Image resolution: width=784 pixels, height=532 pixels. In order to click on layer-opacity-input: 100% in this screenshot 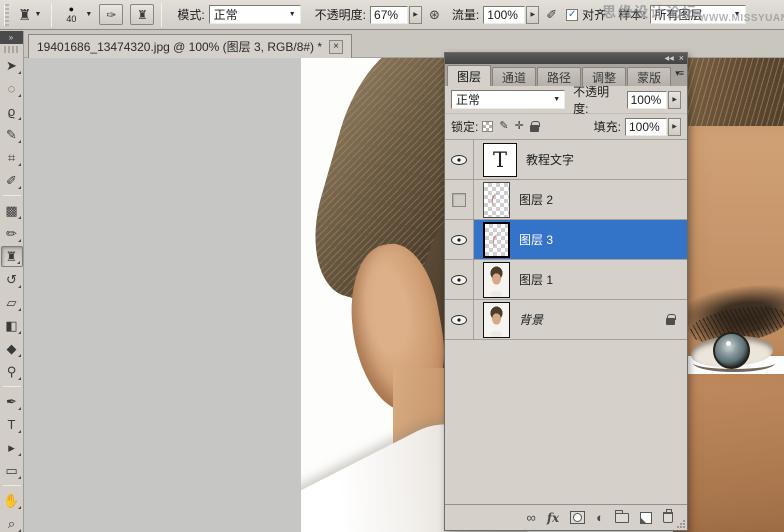, I will do `click(647, 99)`.